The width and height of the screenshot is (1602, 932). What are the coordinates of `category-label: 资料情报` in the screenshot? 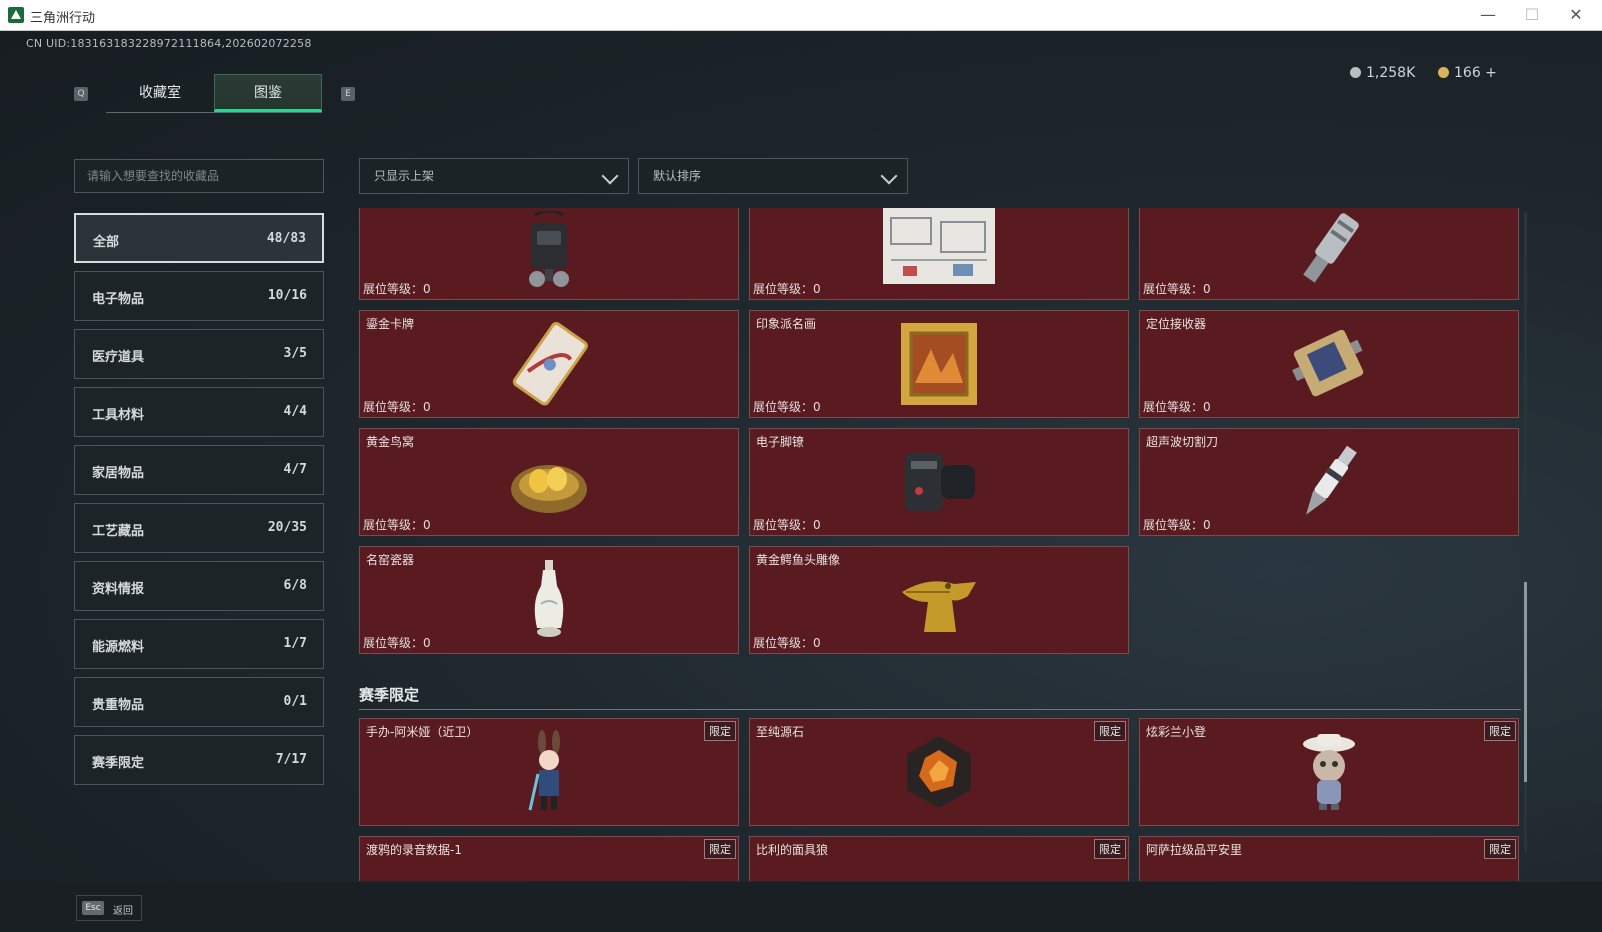 It's located at (118, 589).